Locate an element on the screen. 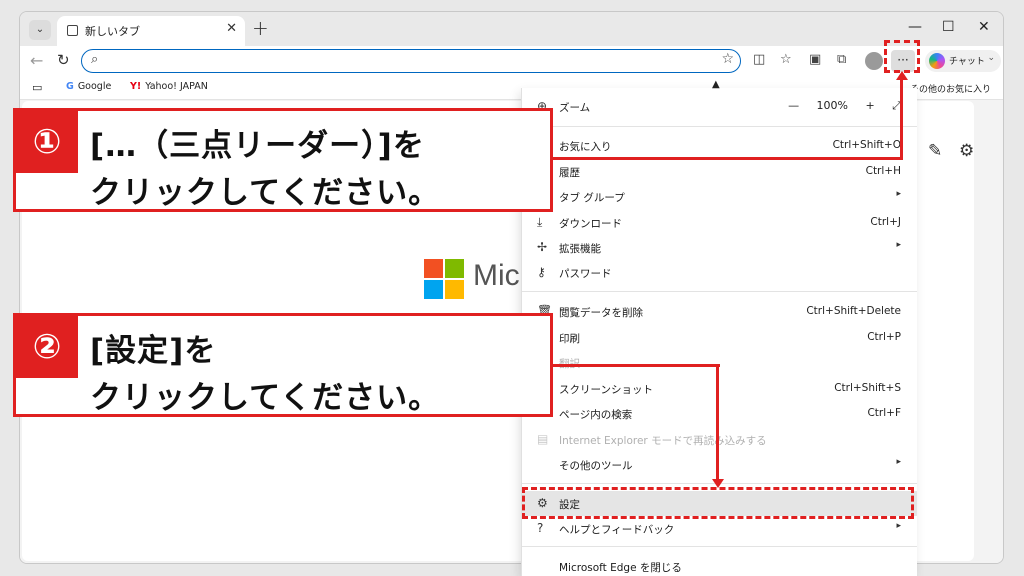  menu-item-print: ⎙ 印刷 Ctrl+P is located at coordinates (719, 337).